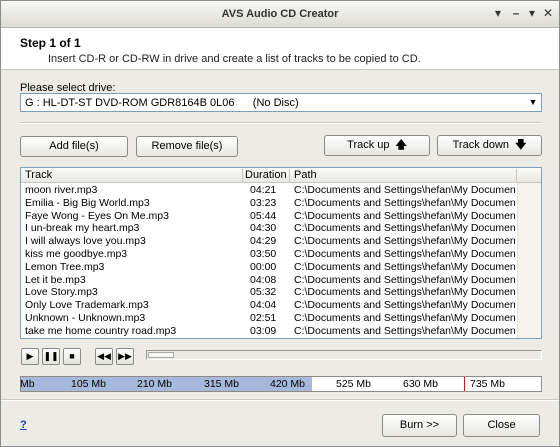  I want to click on rewind-button: ◀◀, so click(104, 356).